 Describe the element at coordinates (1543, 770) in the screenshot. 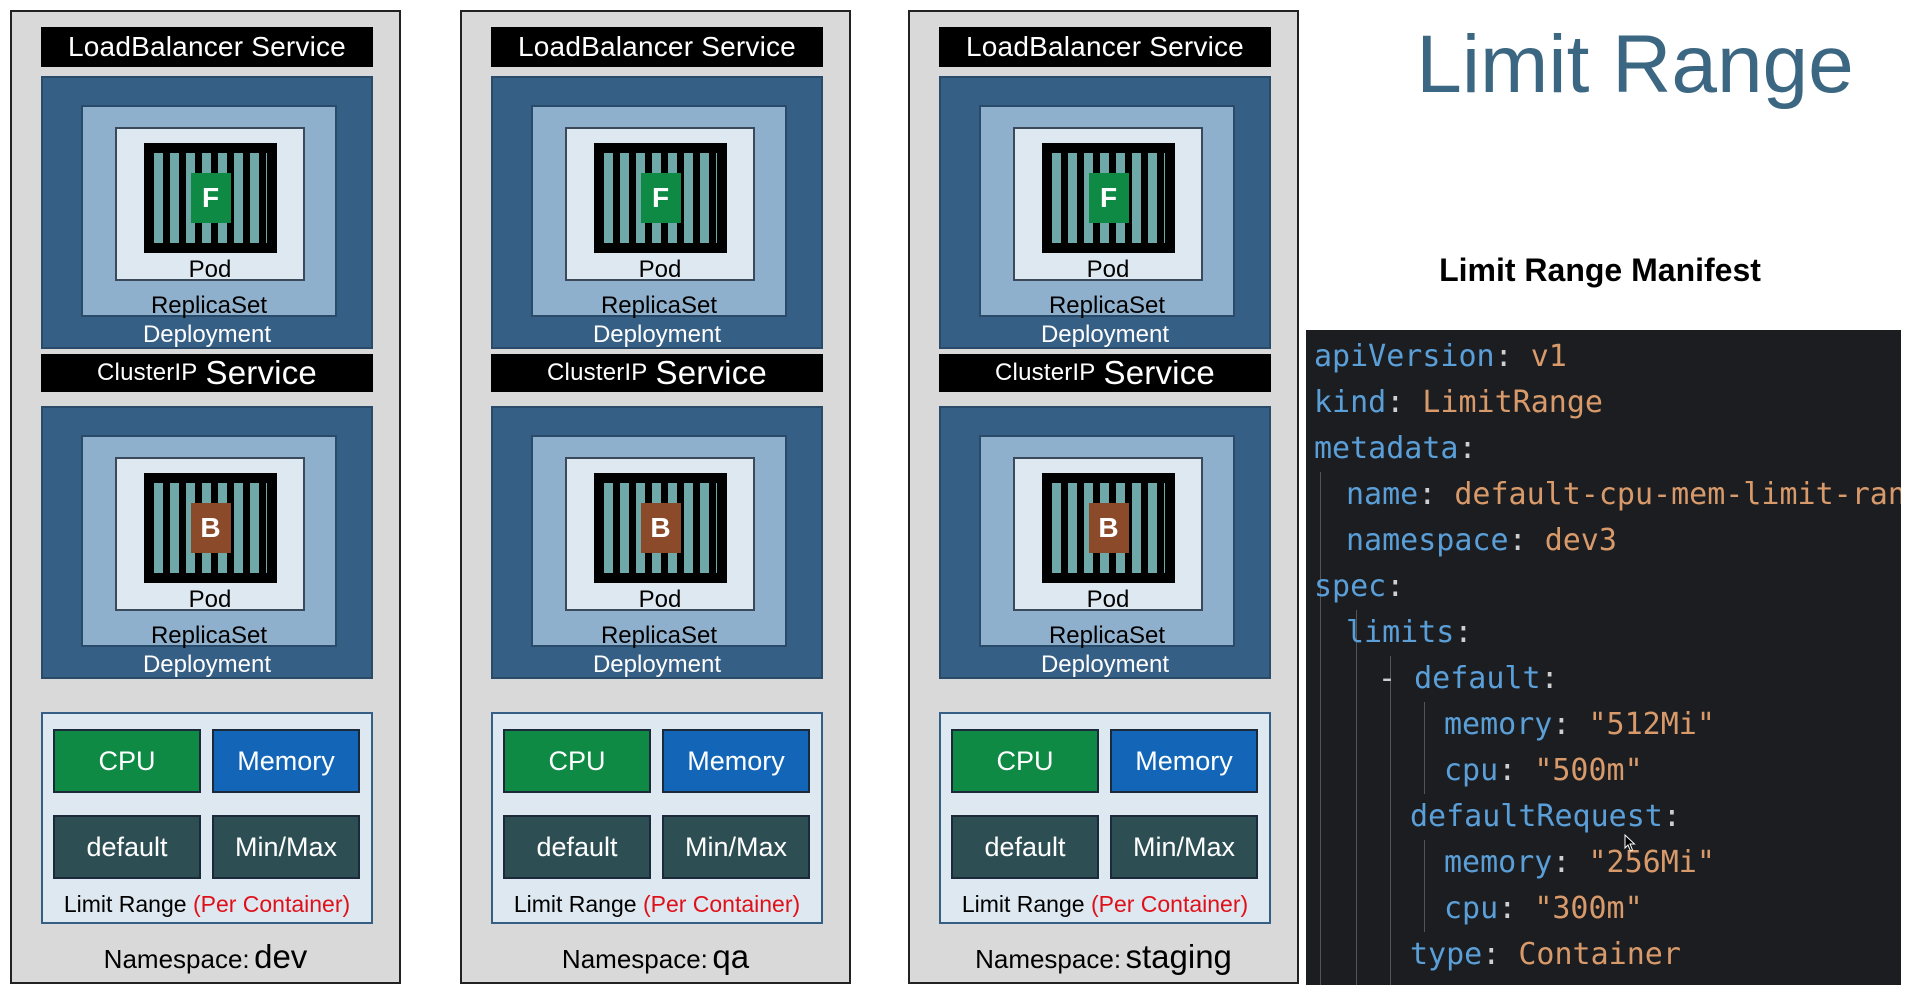

I see `code-line-10: cpu: "500m"` at that location.